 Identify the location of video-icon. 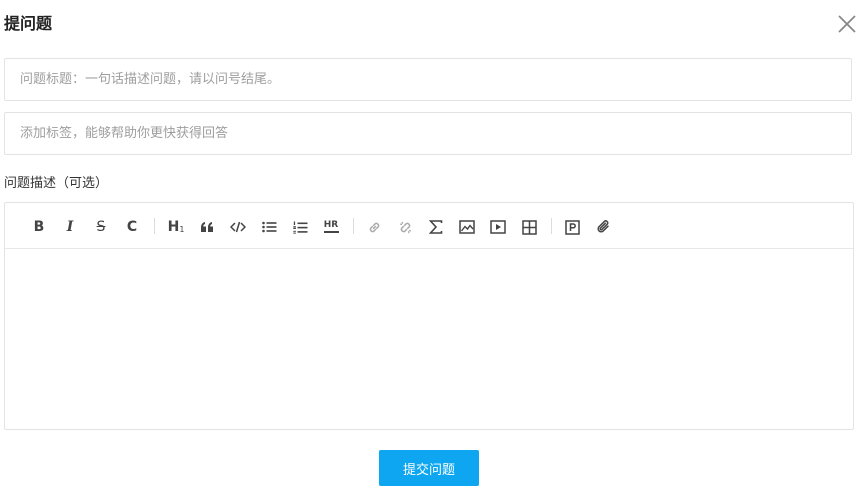
(498, 227).